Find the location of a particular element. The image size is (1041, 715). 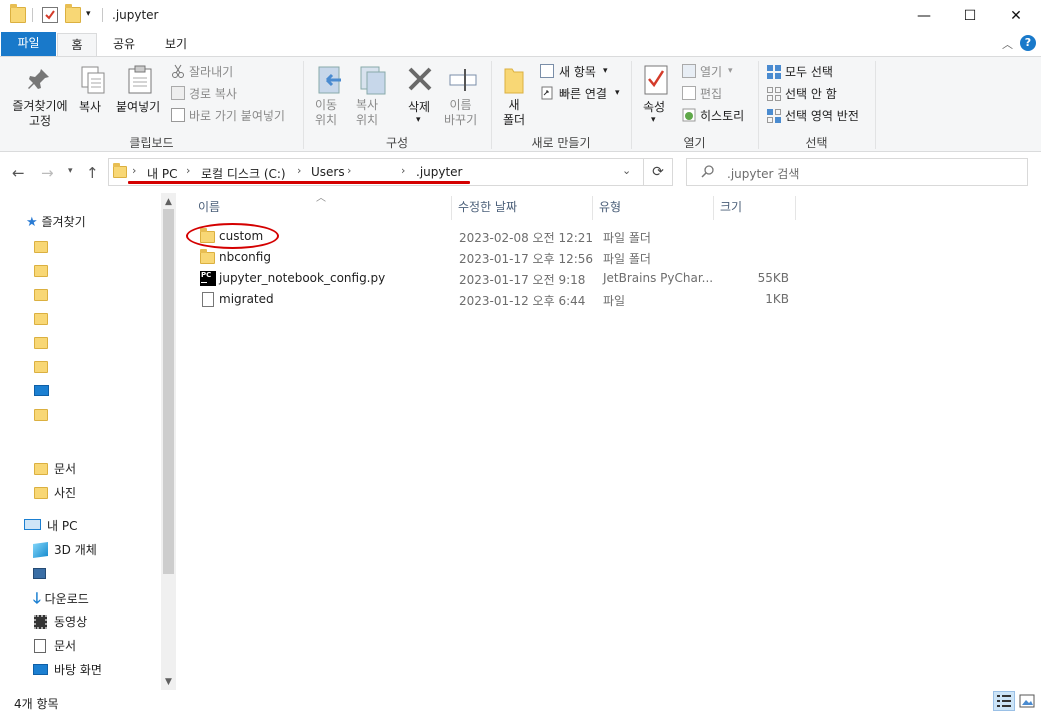

search-placeholder: .jupyter 검색 is located at coordinates (763, 174).